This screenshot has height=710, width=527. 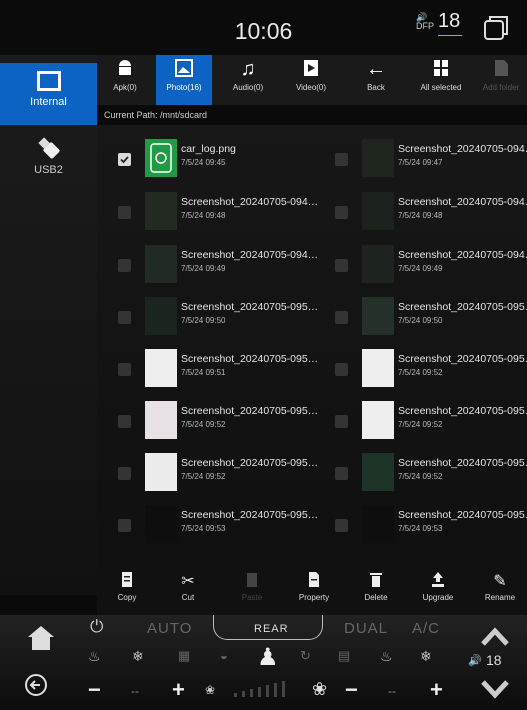 What do you see at coordinates (436, 690) in the screenshot?
I see `passenger-temp-plus: +` at bounding box center [436, 690].